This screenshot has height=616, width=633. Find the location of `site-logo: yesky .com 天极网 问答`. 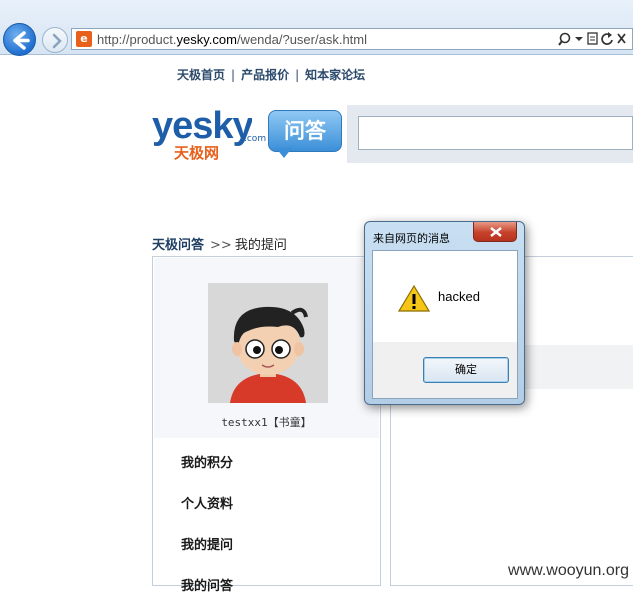

site-logo: yesky .com 天极网 问答 is located at coordinates (247, 134).